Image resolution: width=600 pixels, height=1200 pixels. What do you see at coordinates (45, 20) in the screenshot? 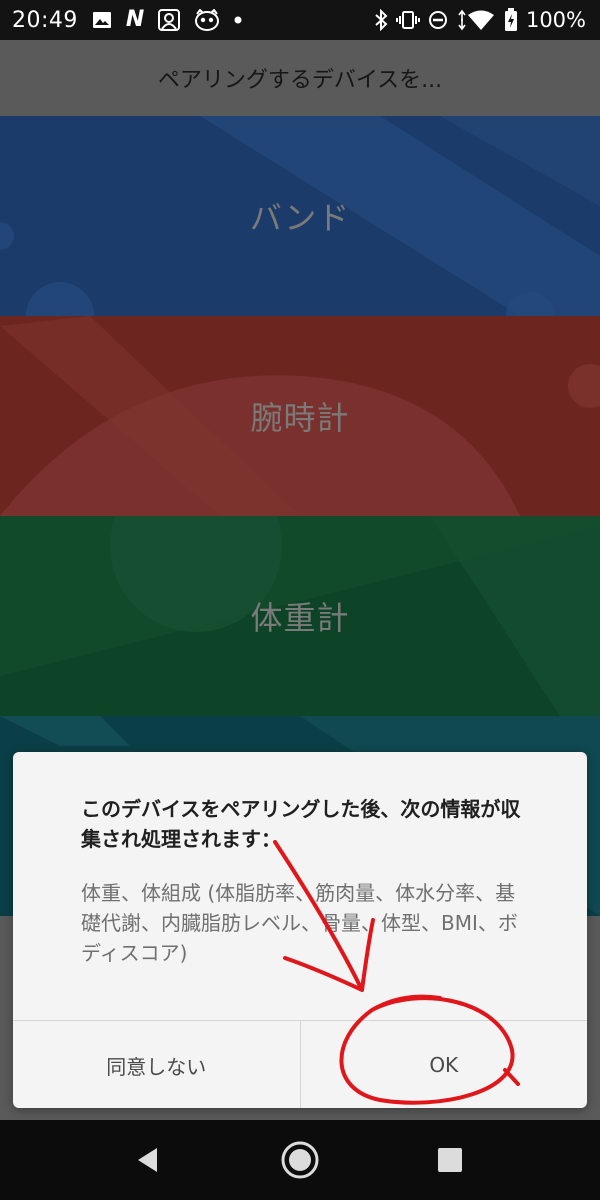
I see `status-time: 20:49` at bounding box center [45, 20].